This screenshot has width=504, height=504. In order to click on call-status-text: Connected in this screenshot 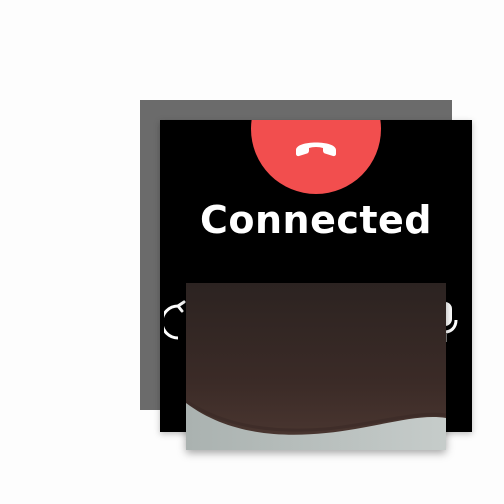, I will do `click(316, 220)`.